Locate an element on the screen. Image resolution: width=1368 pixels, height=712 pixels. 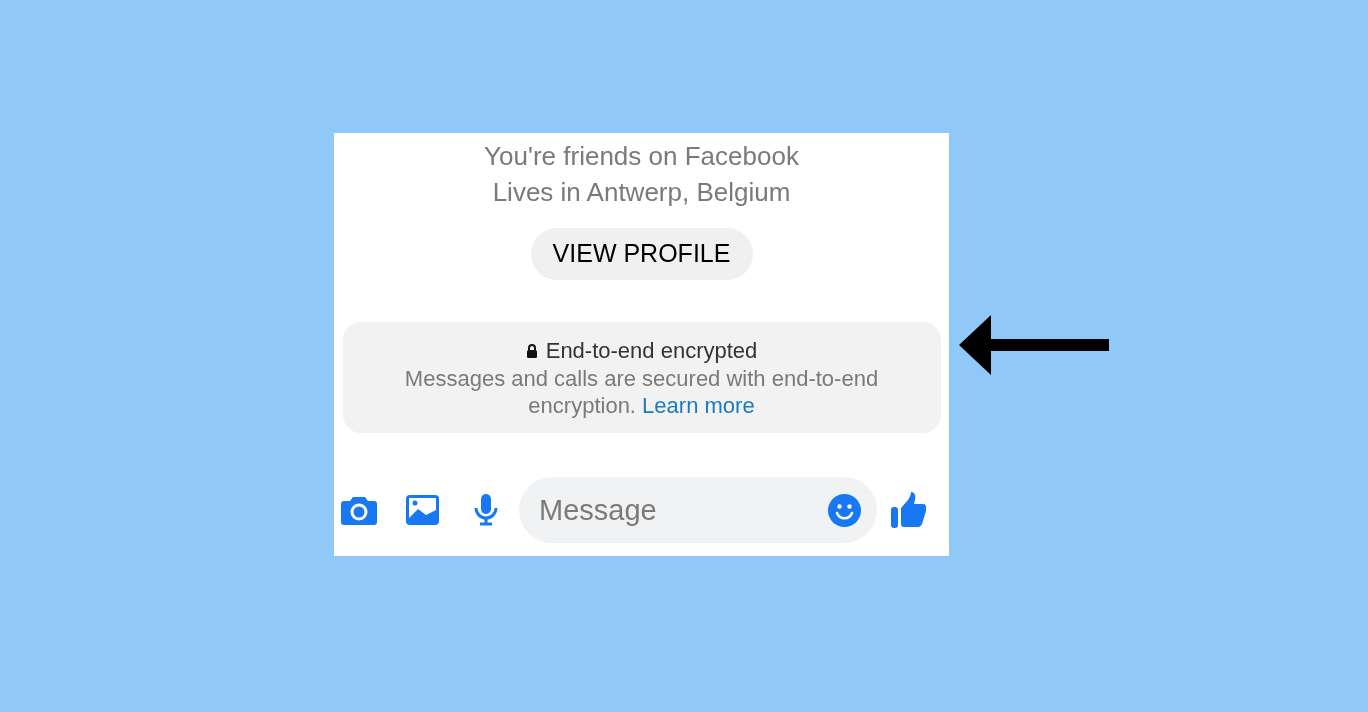
emoji-icon is located at coordinates (844, 510).